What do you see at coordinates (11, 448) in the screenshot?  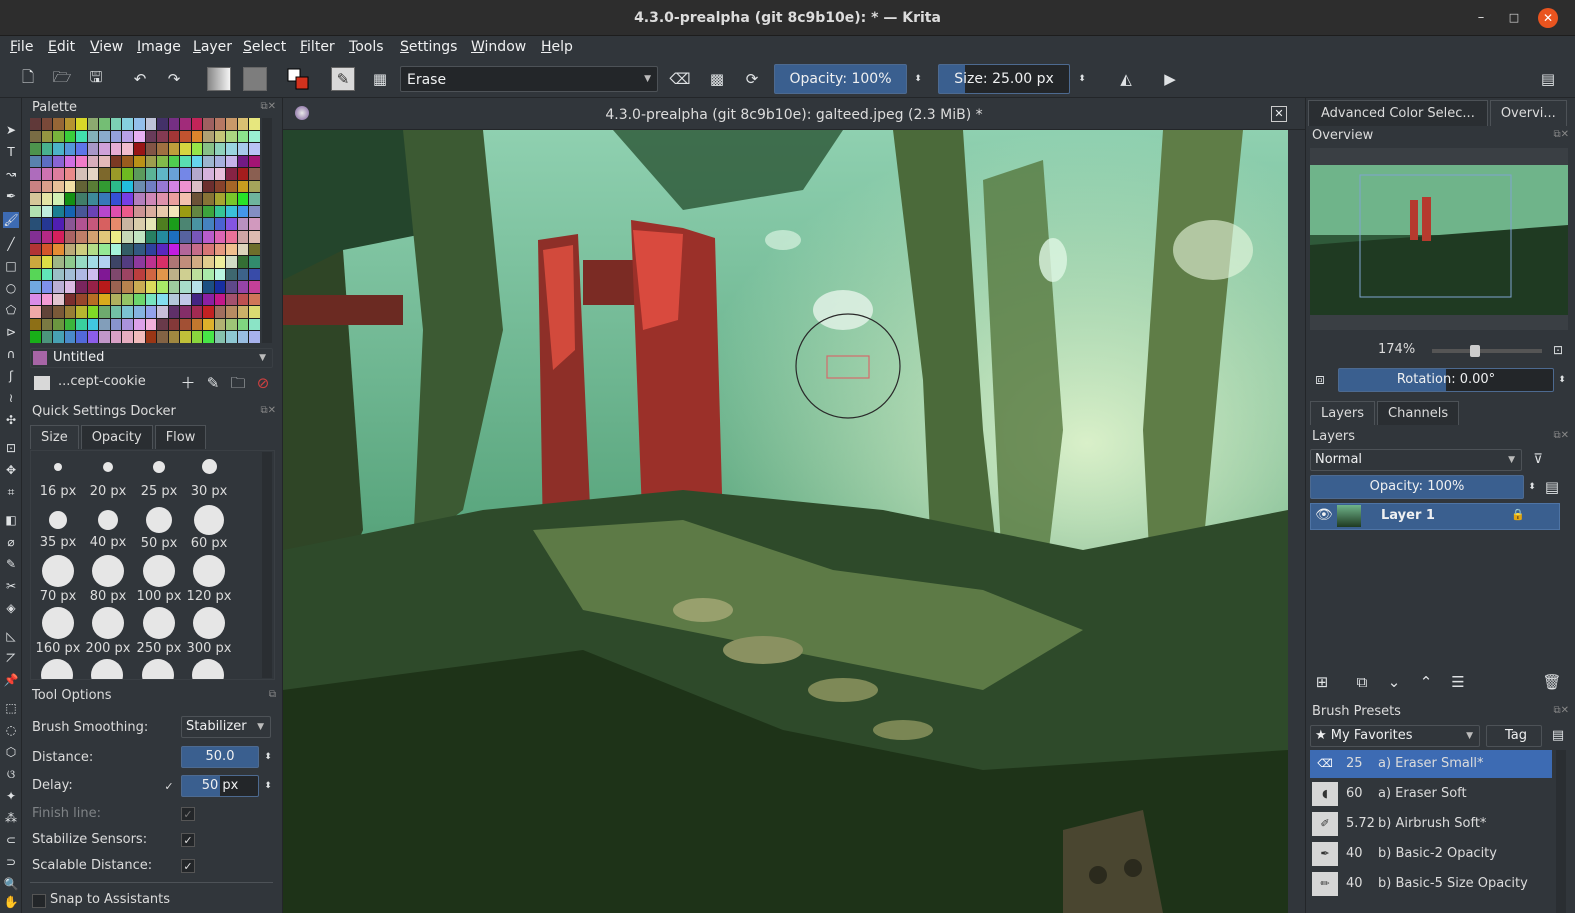 I see `transform-tool-icon: ⊡` at bounding box center [11, 448].